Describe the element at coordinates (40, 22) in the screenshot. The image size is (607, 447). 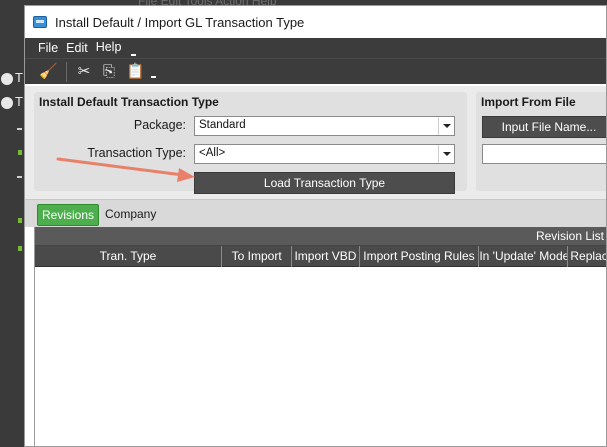
I see `app-window-icon` at that location.